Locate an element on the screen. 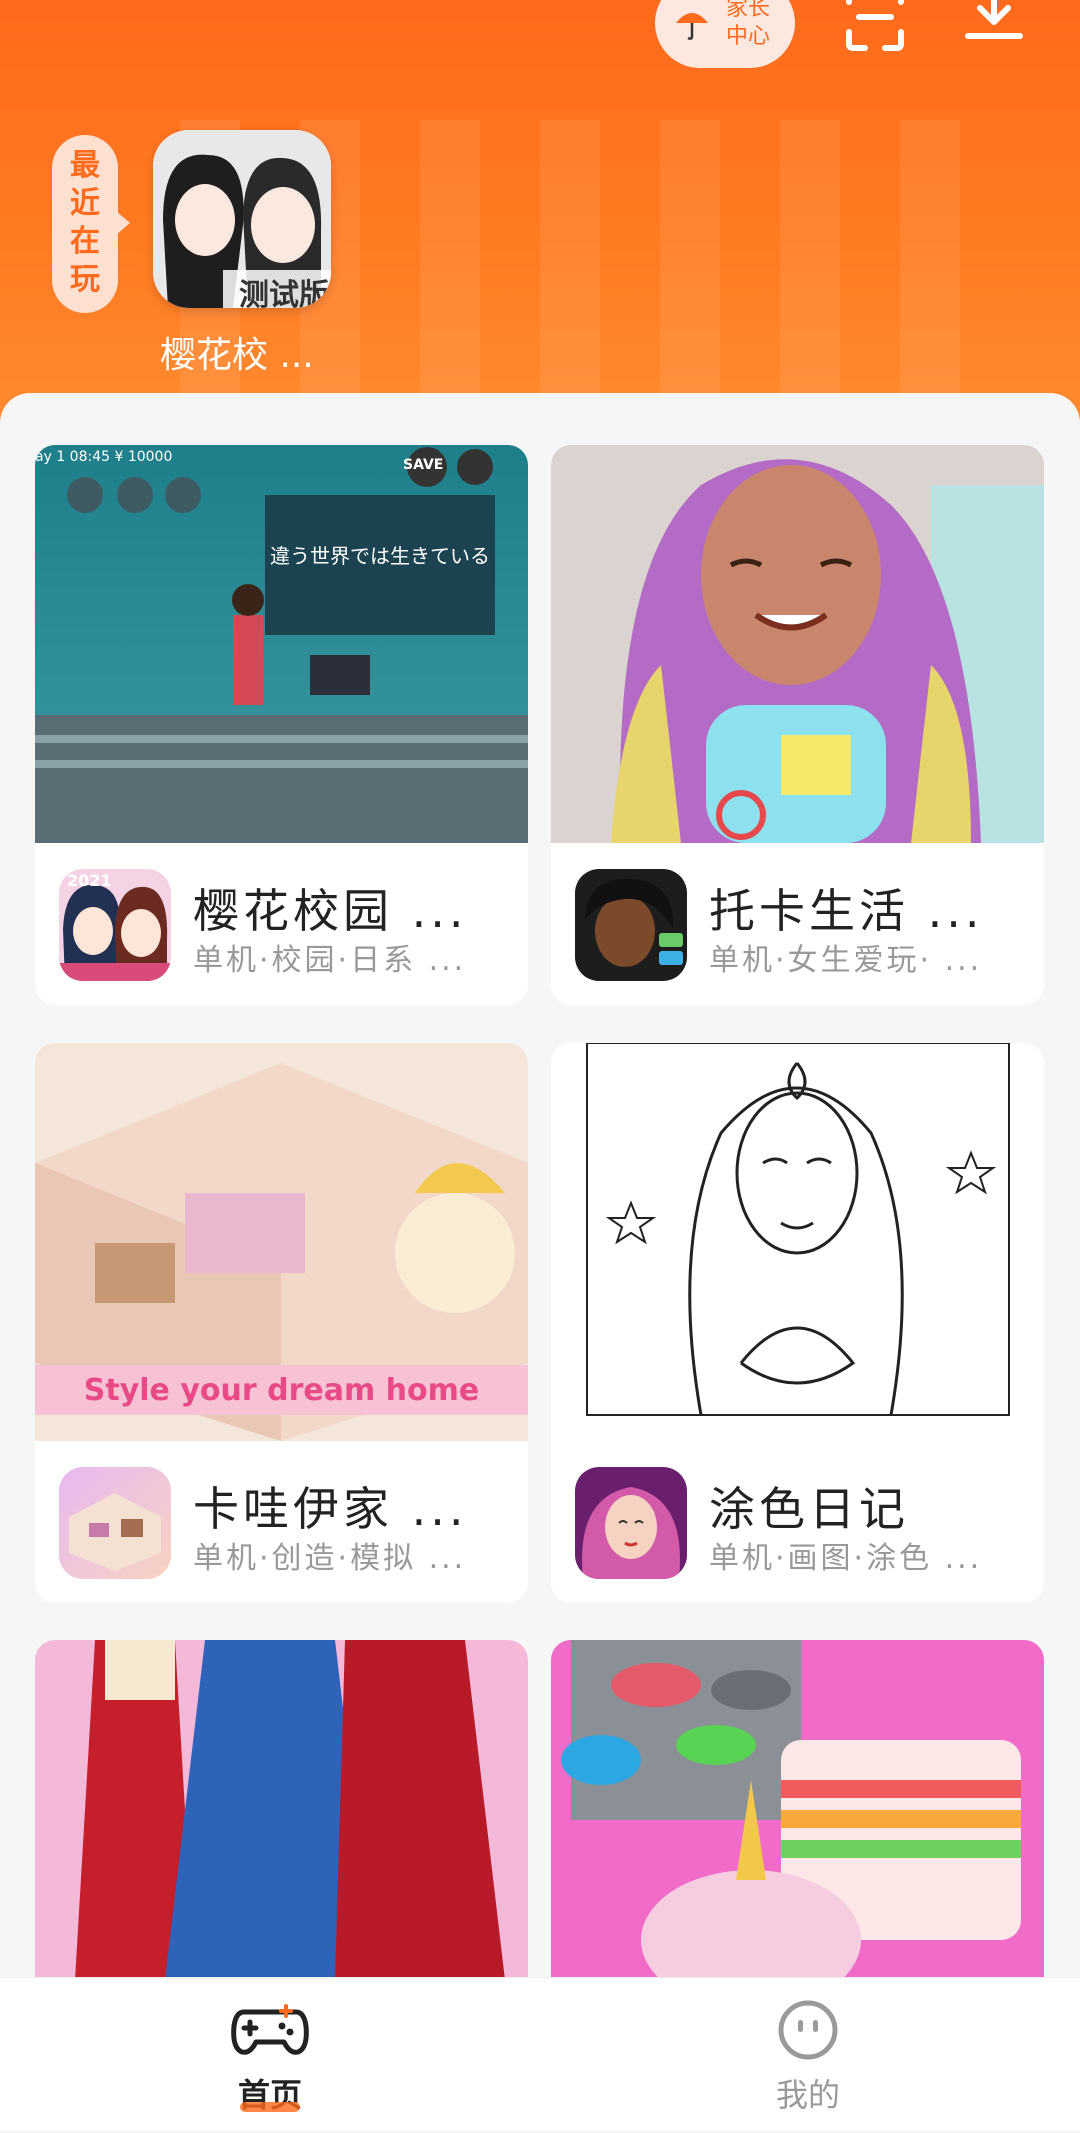  coloring-page-image is located at coordinates (797, 1242).